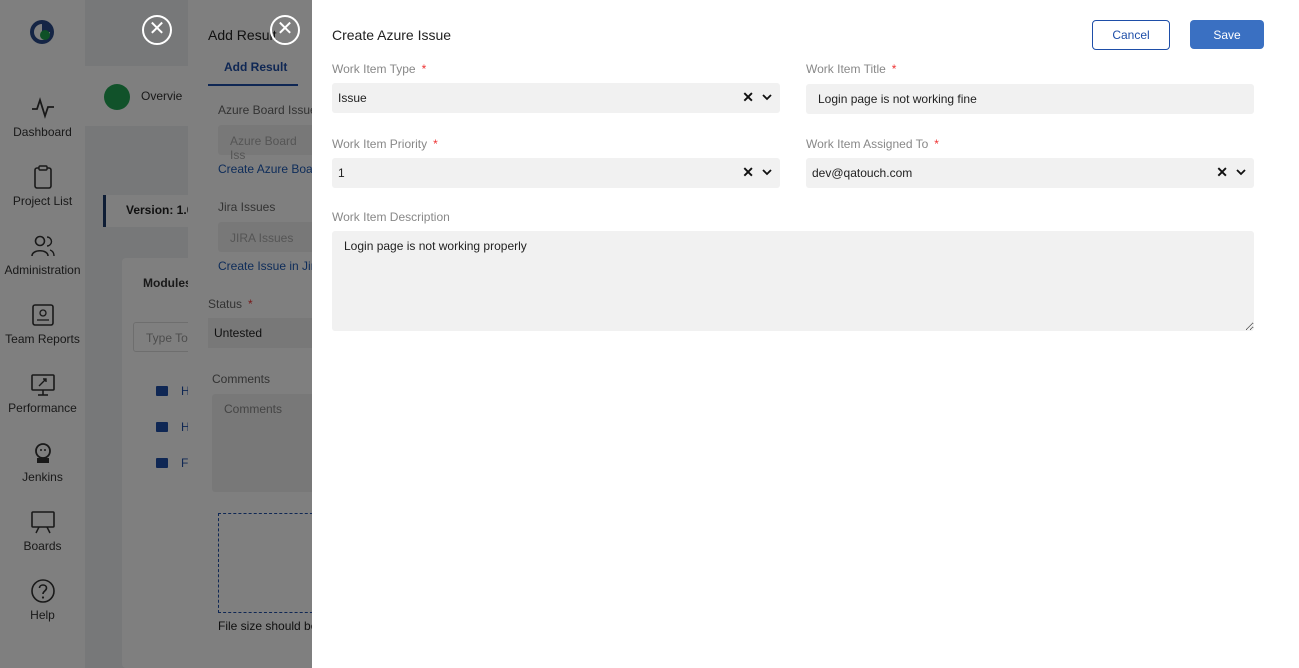 The width and height of the screenshot is (1299, 668). I want to click on panel-backdrop, so click(250, 334).